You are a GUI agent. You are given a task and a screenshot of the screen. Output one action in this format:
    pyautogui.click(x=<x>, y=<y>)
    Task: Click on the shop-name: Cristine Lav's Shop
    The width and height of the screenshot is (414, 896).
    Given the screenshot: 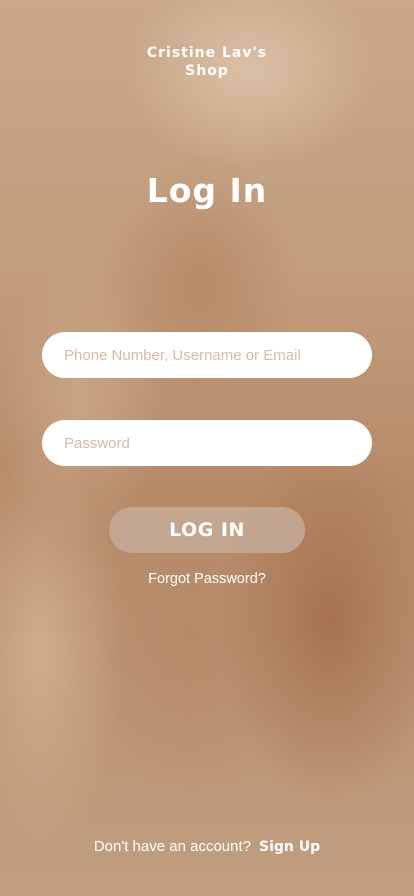 What is the action you would take?
    pyautogui.click(x=207, y=62)
    